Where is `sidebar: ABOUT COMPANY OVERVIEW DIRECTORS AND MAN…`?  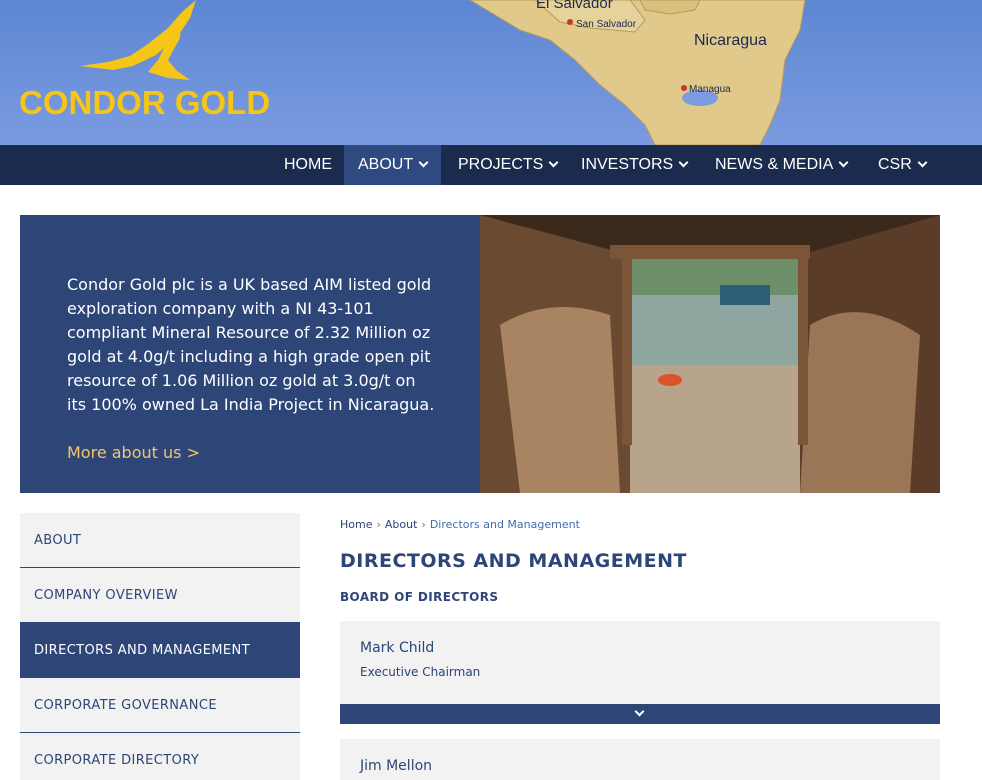 sidebar: ABOUT COMPANY OVERVIEW DIRECTORS AND MAN… is located at coordinates (160, 646).